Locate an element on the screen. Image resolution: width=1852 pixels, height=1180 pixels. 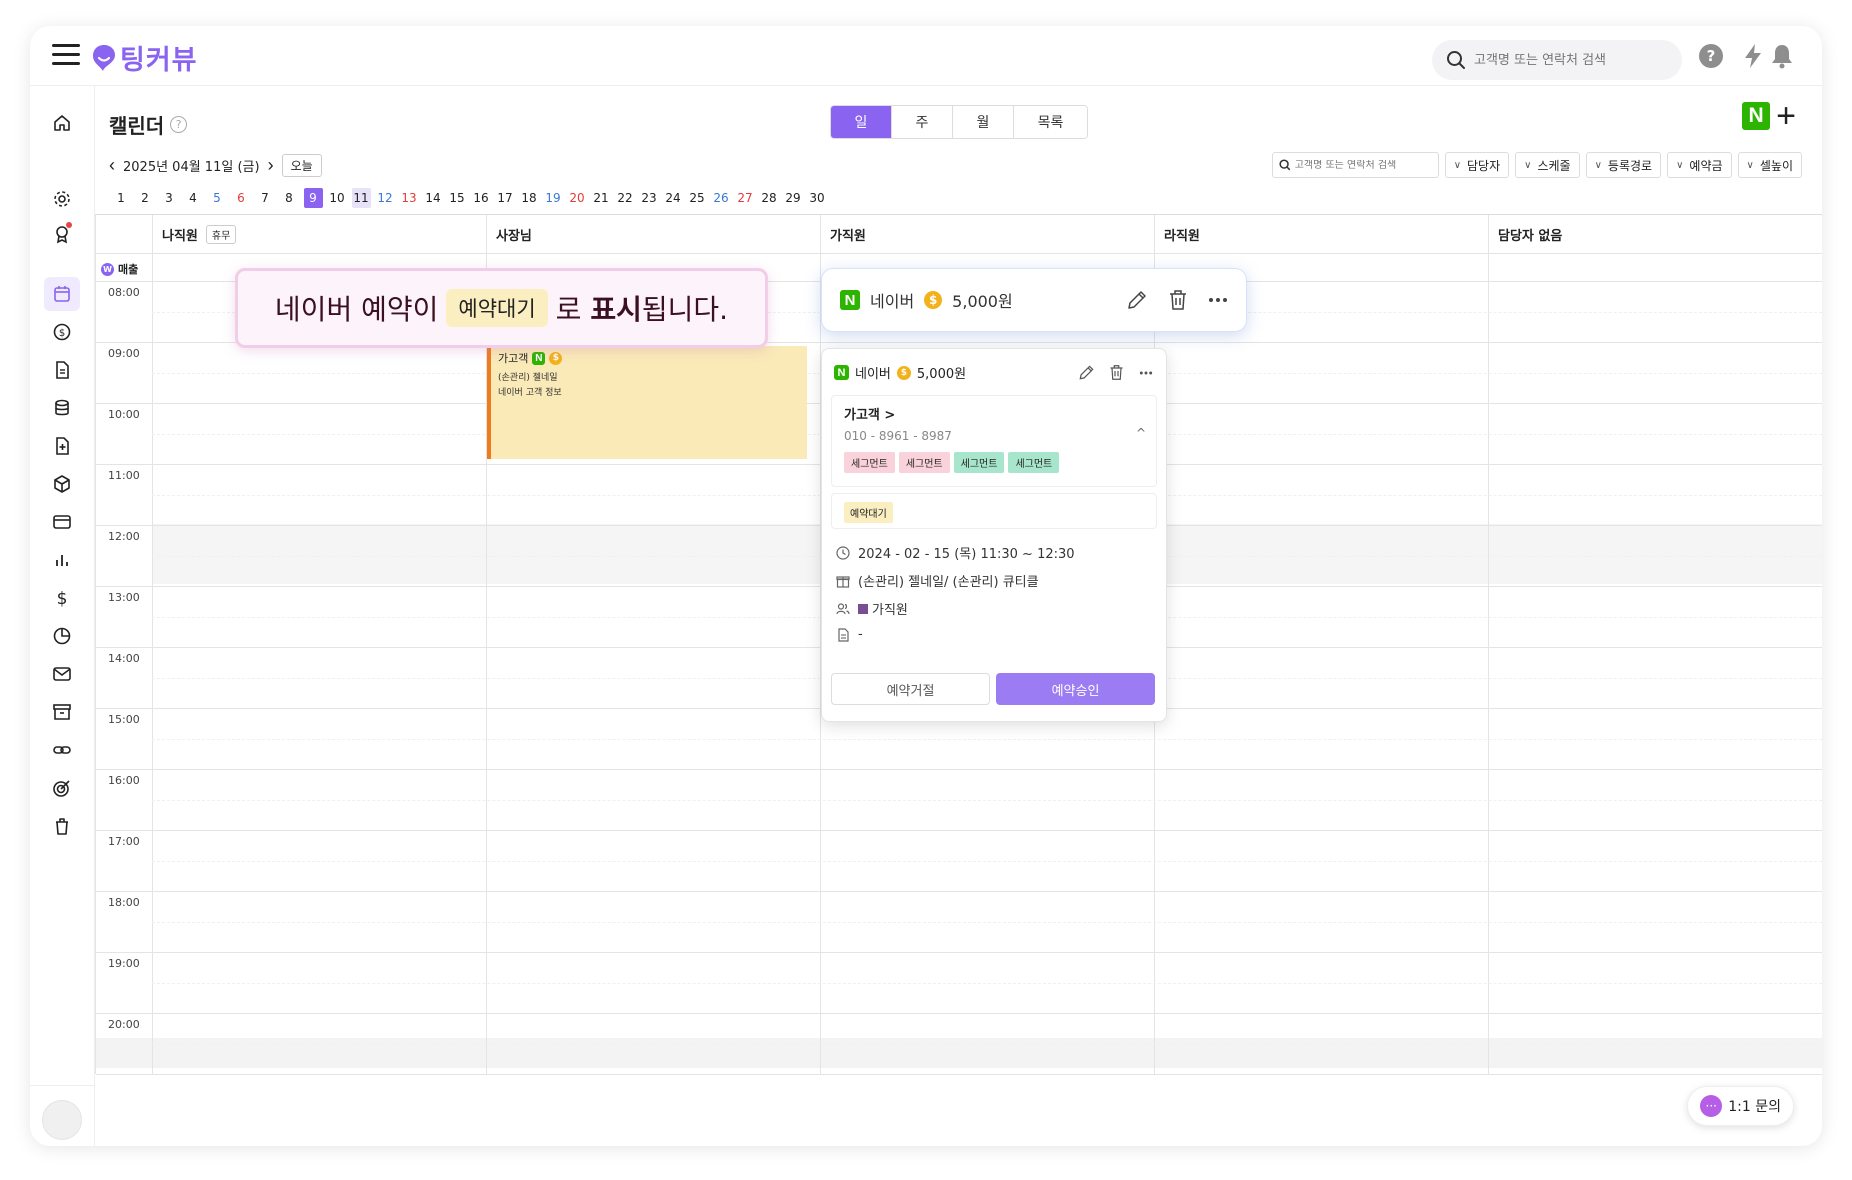
card-icon is located at coordinates (62, 522).